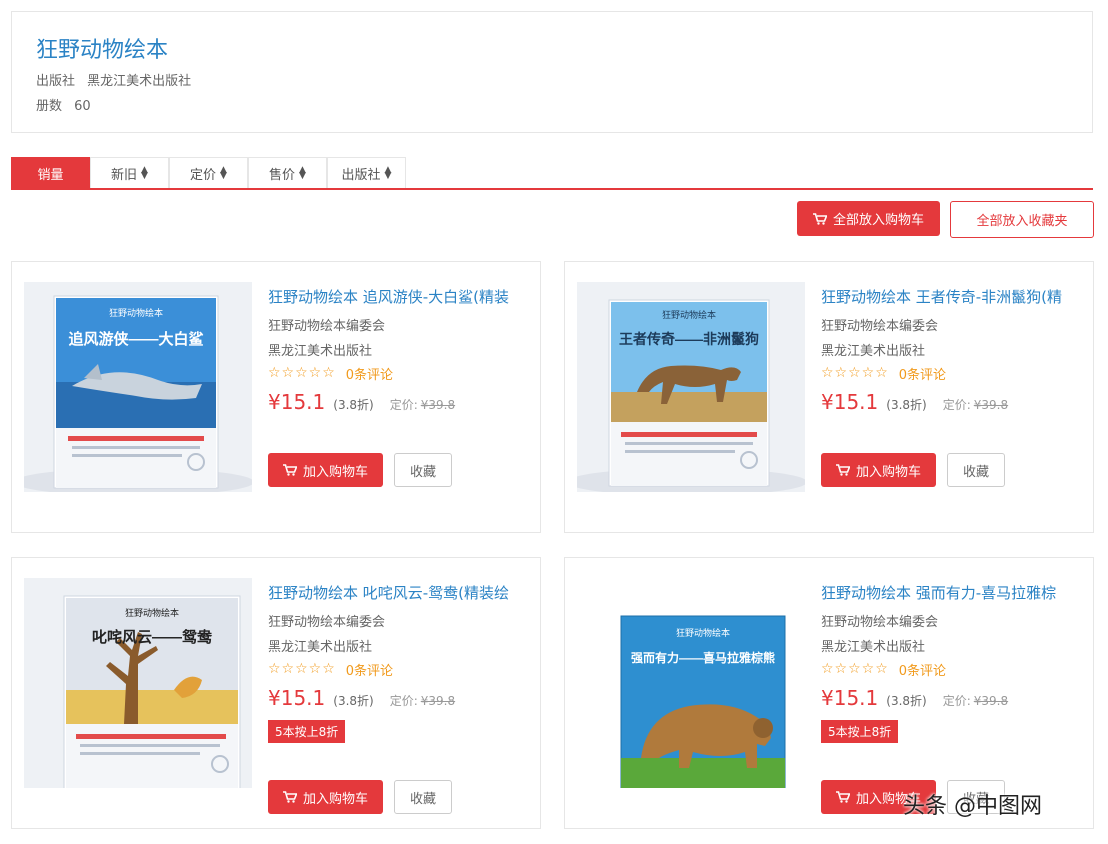 The height and width of the screenshot is (844, 1108). What do you see at coordinates (63, 104) in the screenshot?
I see `count-line: 册数 60` at bounding box center [63, 104].